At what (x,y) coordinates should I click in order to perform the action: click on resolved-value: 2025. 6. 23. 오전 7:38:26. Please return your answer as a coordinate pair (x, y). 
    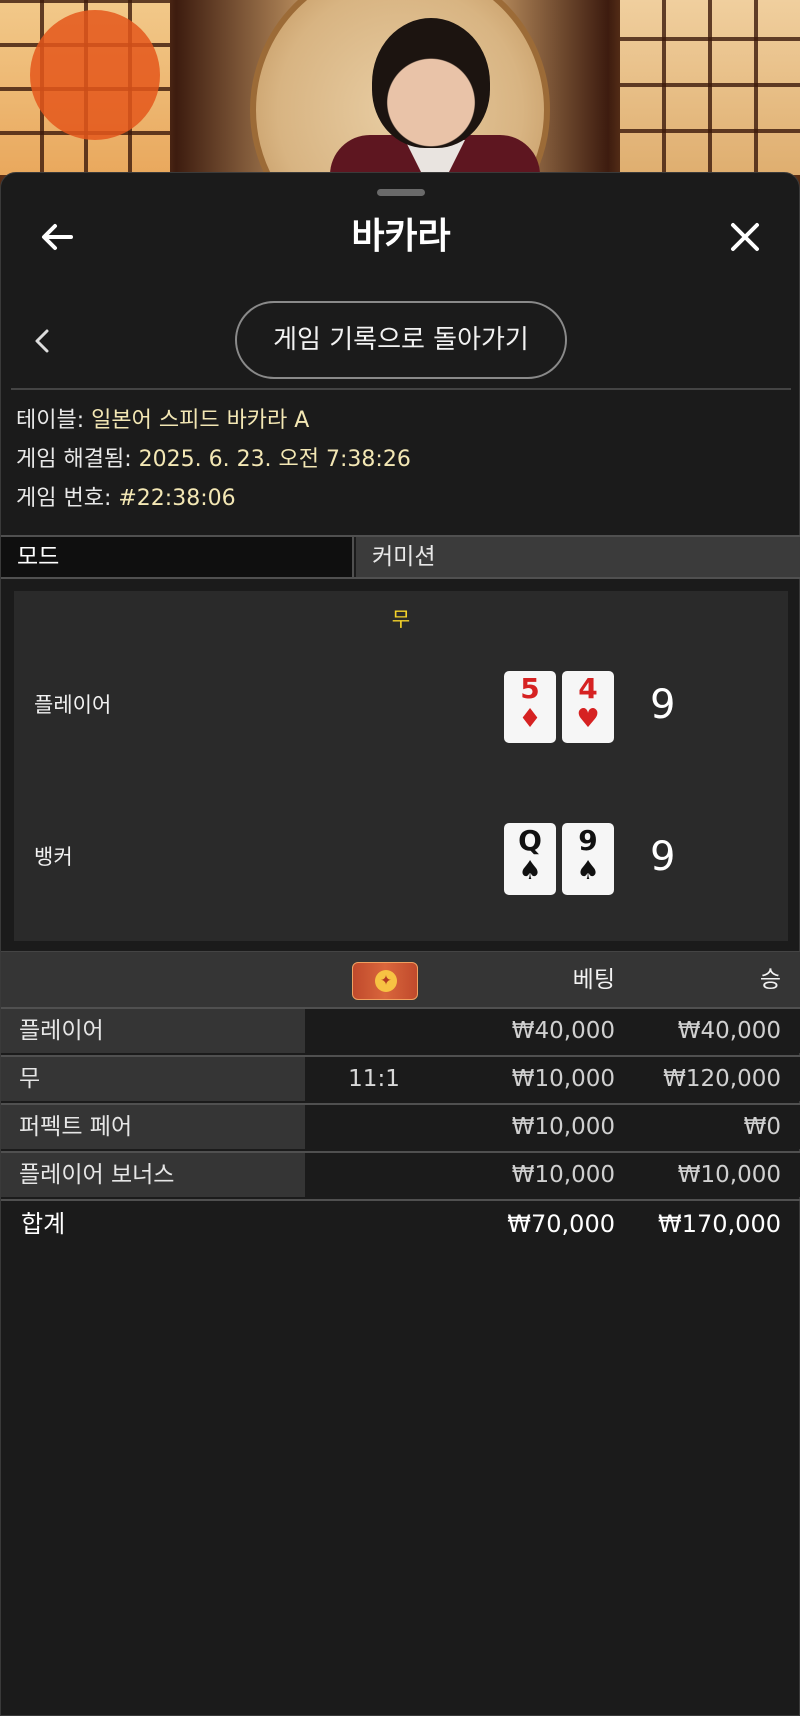
    Looking at the image, I should click on (274, 459).